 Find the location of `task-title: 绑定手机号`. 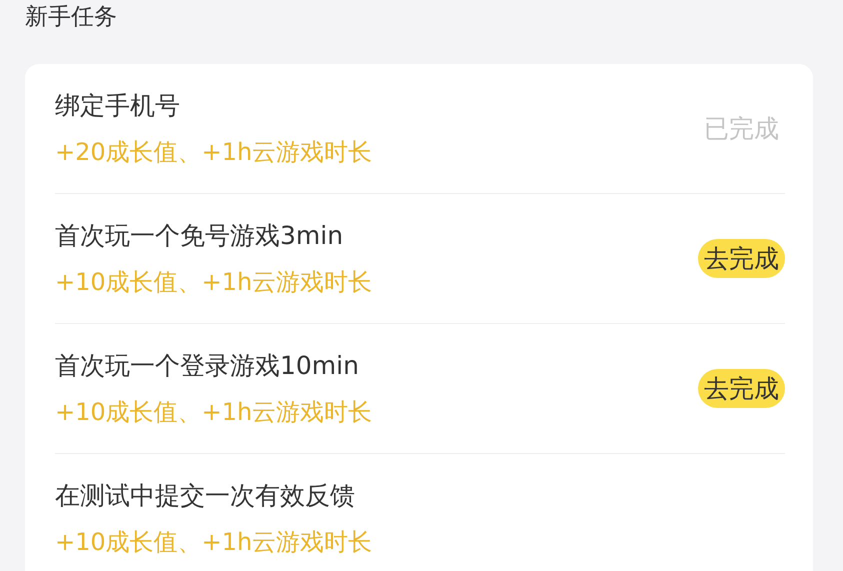

task-title: 绑定手机号 is located at coordinates (118, 106).